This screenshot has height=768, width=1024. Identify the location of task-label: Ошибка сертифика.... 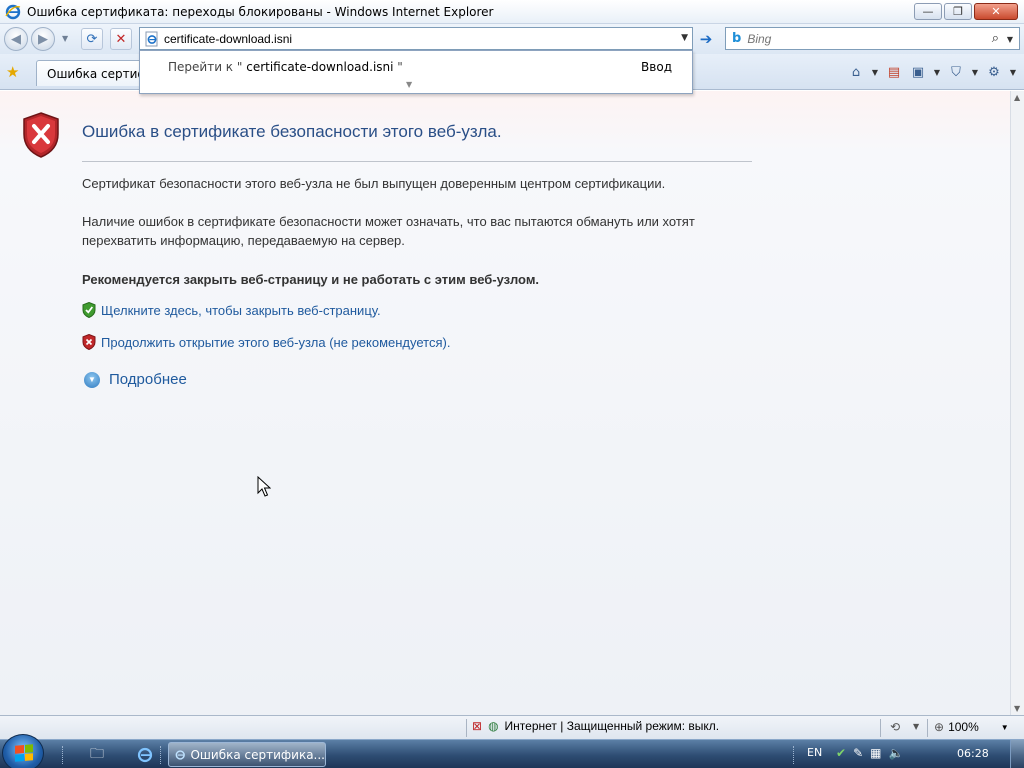
(257, 754).